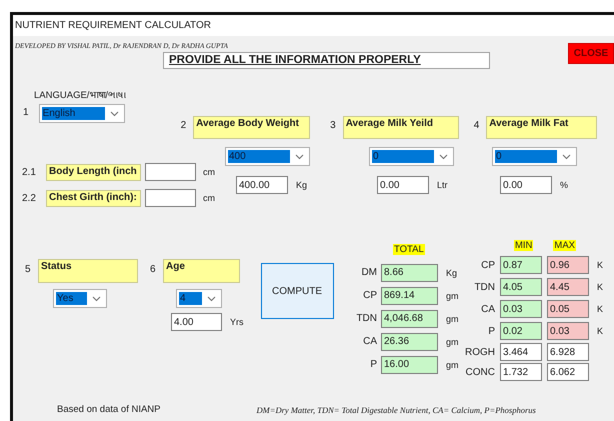 The width and height of the screenshot is (614, 421). What do you see at coordinates (480, 352) in the screenshot?
I see `nutrient-label: ROGH` at bounding box center [480, 352].